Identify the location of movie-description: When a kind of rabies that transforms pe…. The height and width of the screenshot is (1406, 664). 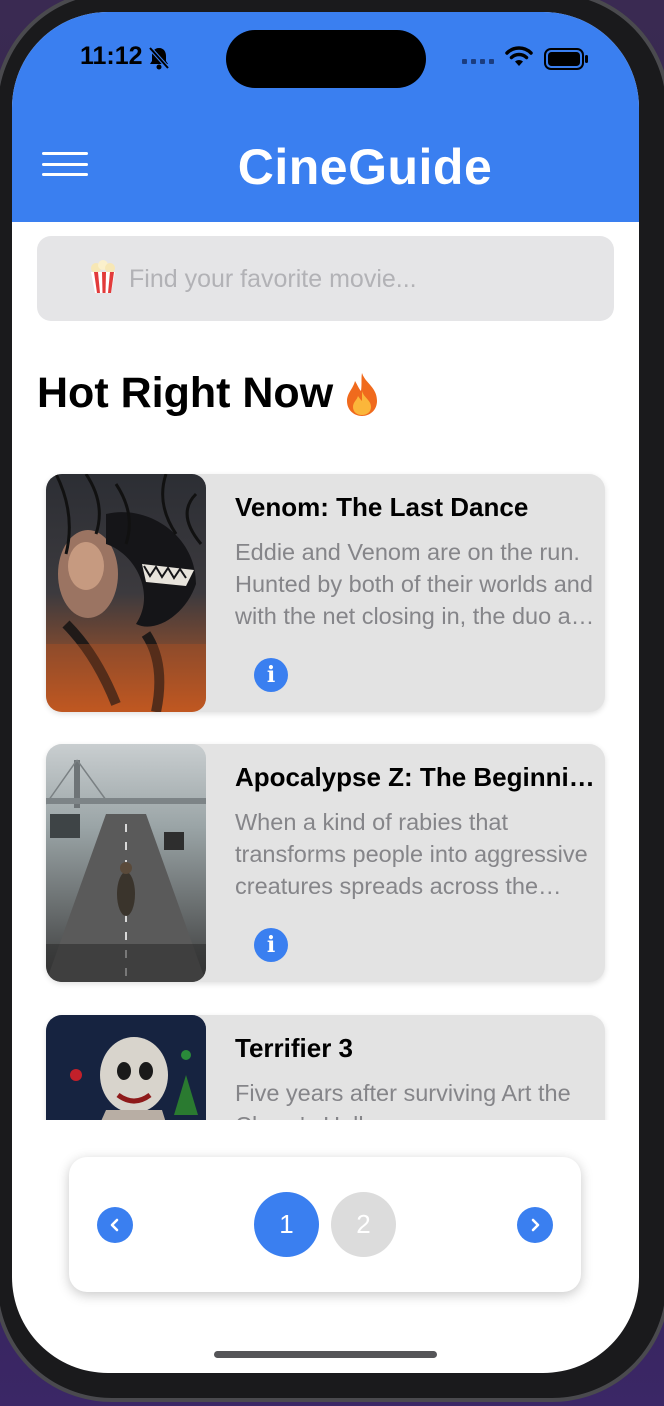
(411, 854).